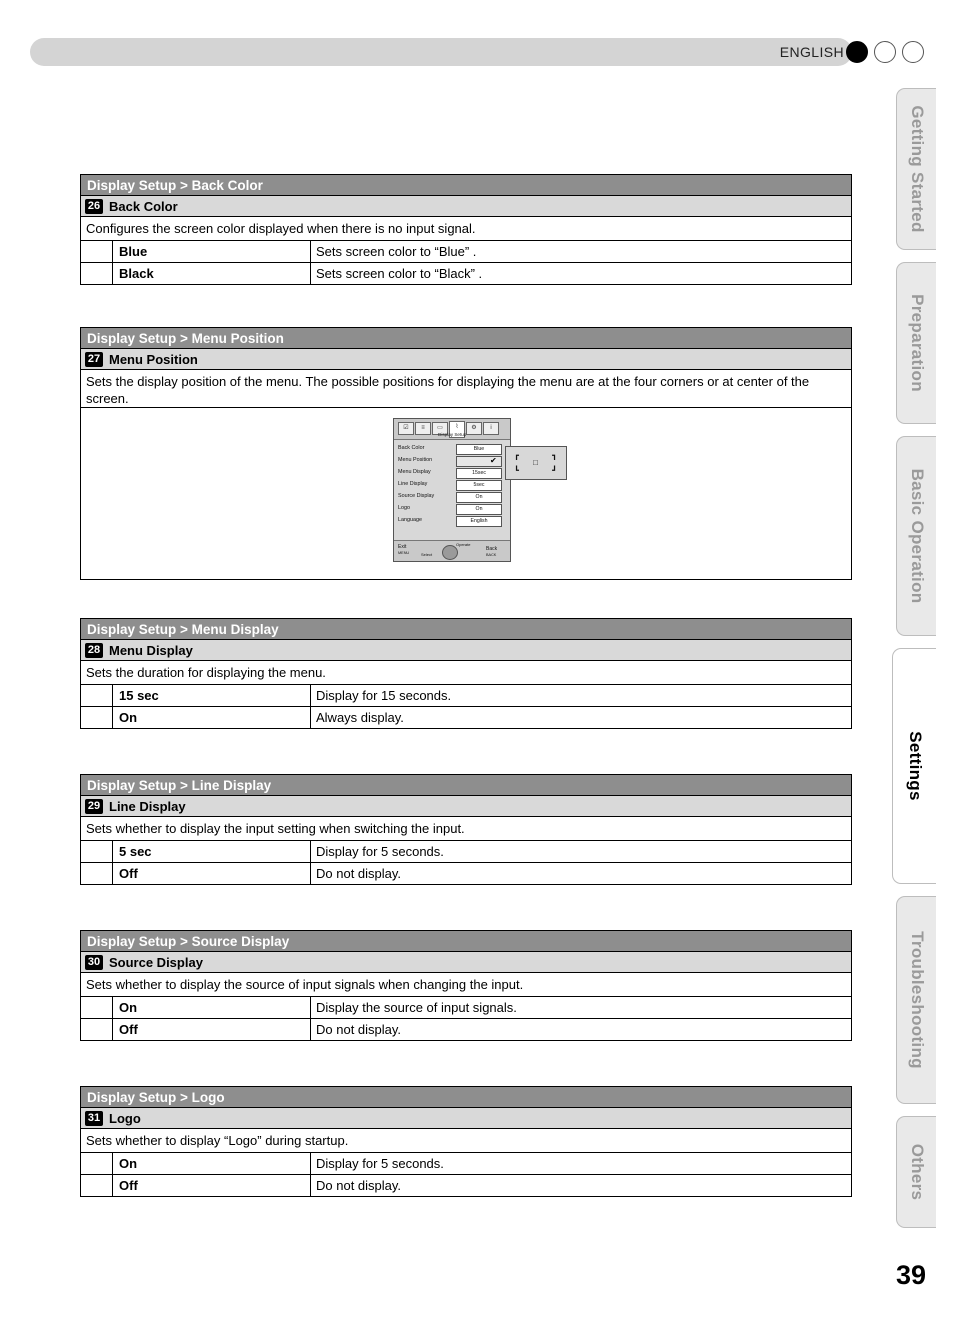 This screenshot has height=1339, width=954. I want to click on osd-tab-caption: Display Setup, so click(452, 434).